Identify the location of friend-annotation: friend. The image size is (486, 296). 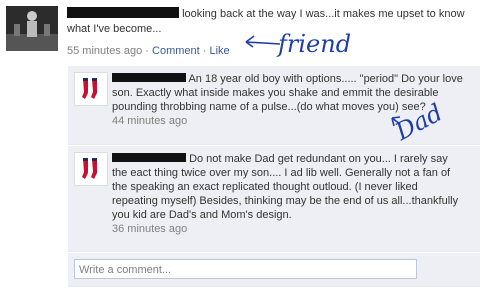
(314, 47).